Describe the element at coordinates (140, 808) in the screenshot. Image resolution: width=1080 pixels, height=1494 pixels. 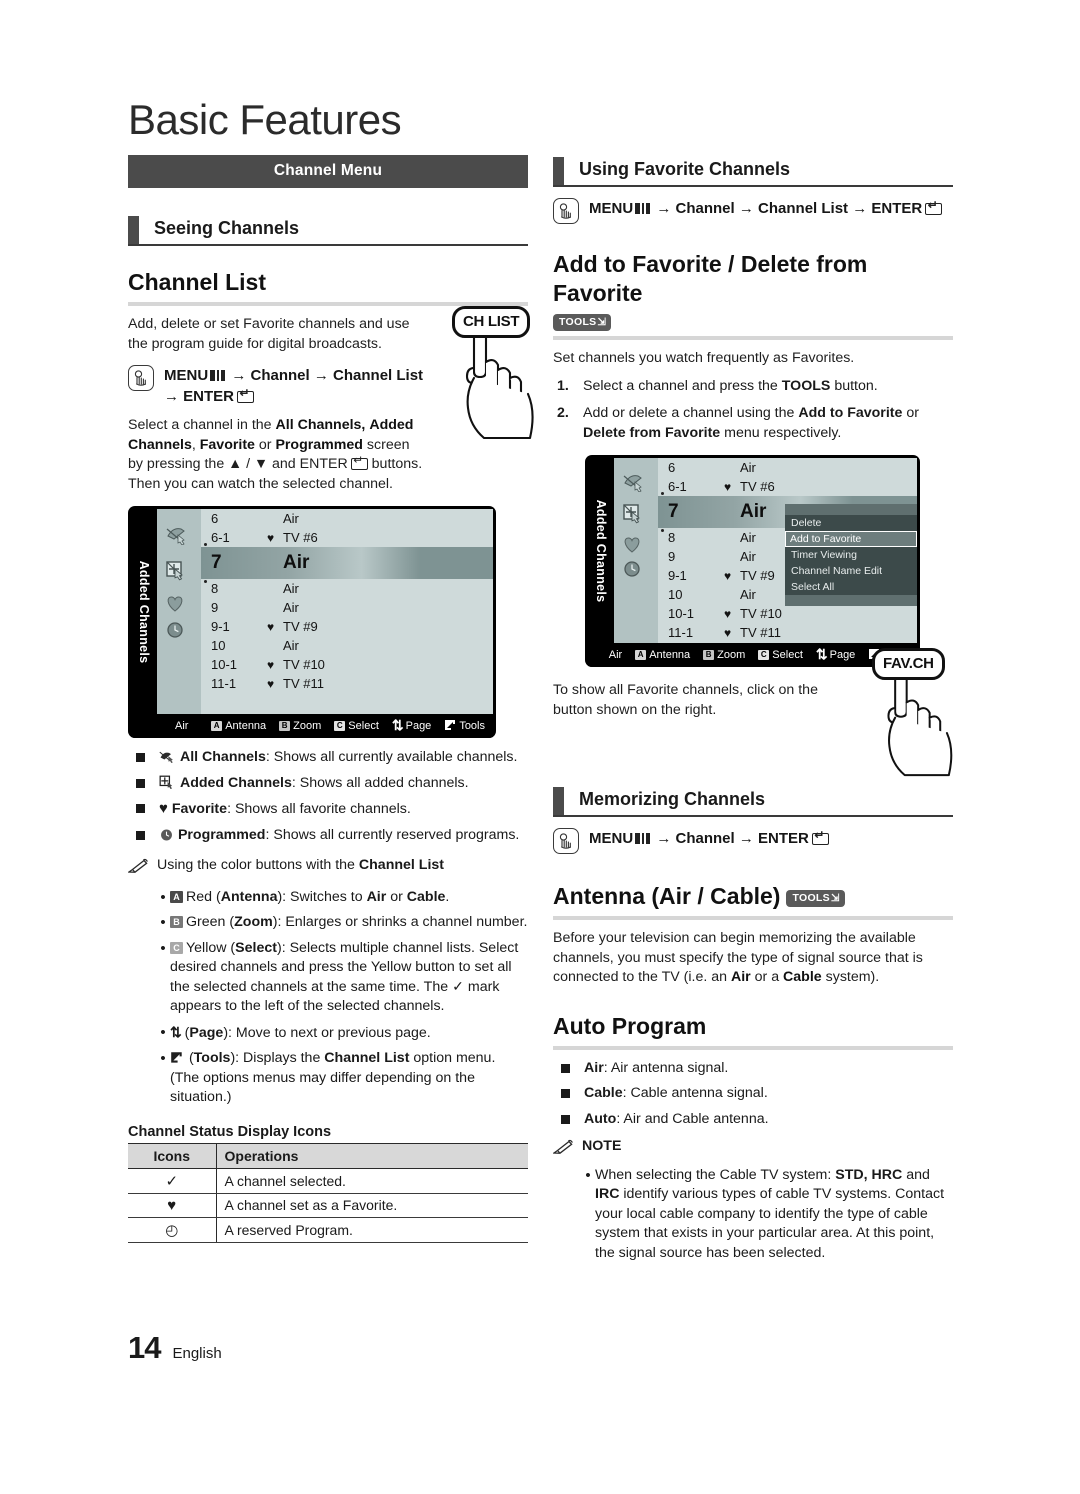
I see `square-bullet` at that location.